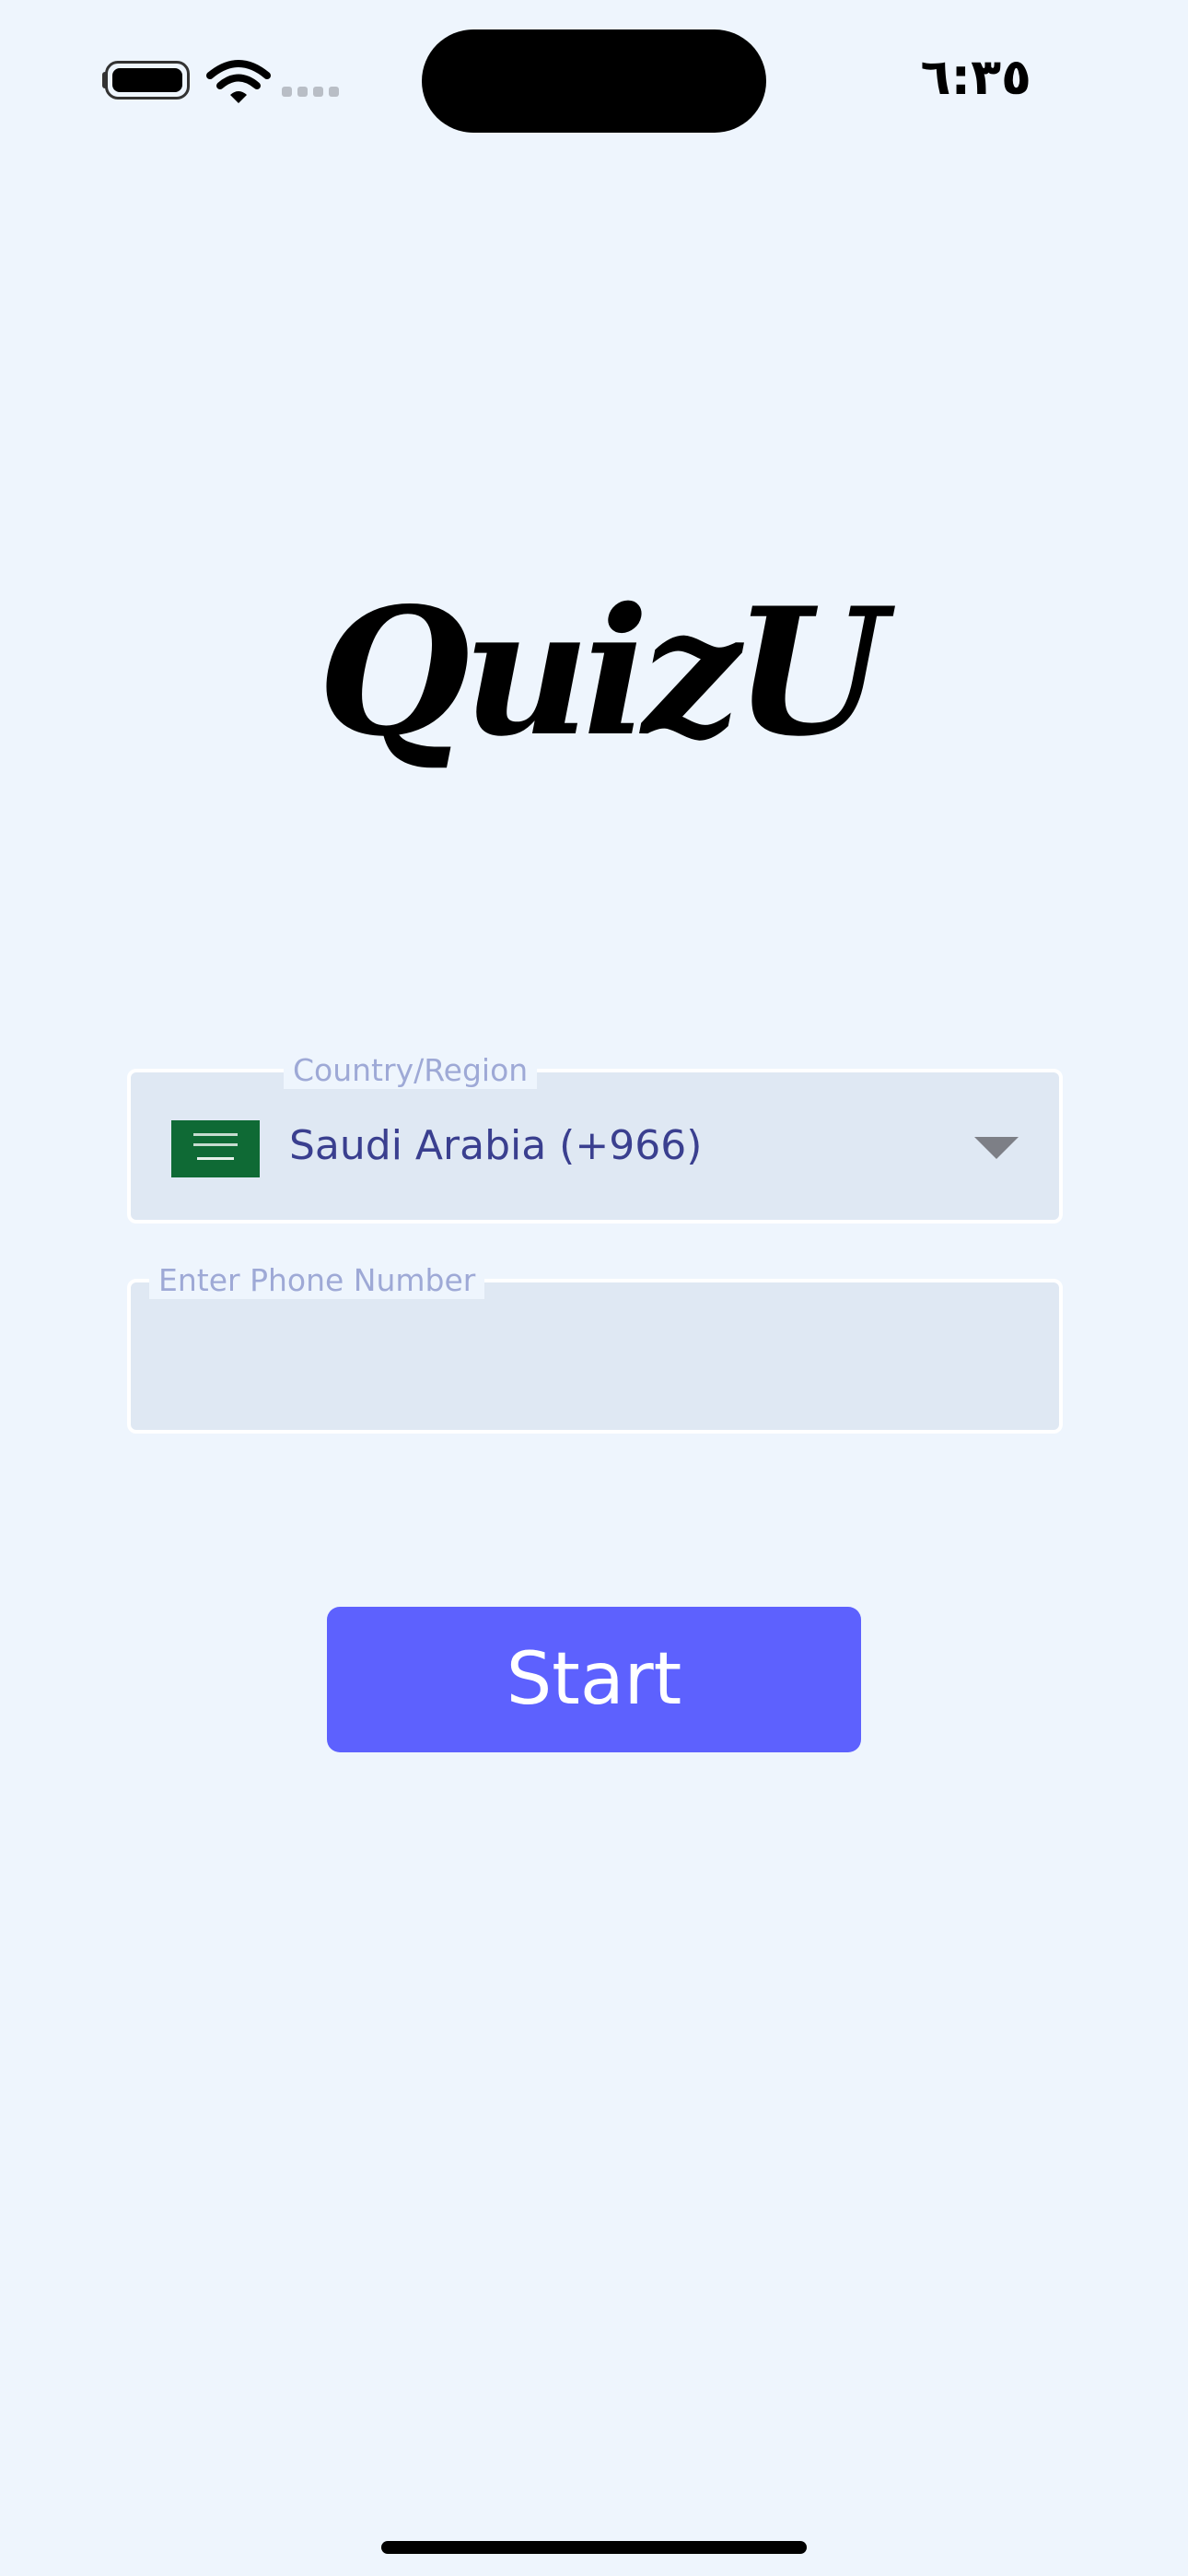  I want to click on country-region-dropdown: Country/Region Saudi Arabia (+966), so click(595, 1138).